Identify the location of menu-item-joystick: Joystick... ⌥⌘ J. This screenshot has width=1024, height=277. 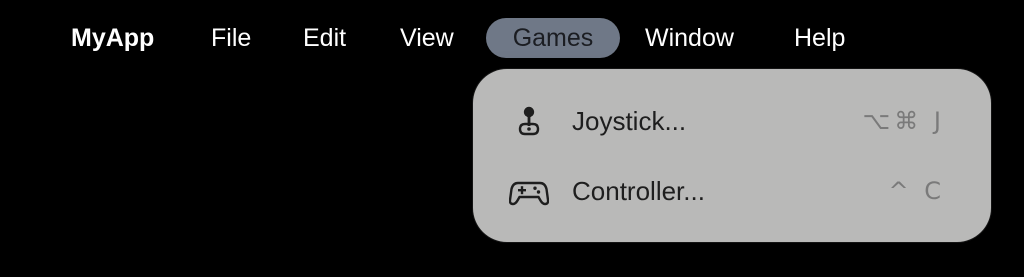
(732, 121).